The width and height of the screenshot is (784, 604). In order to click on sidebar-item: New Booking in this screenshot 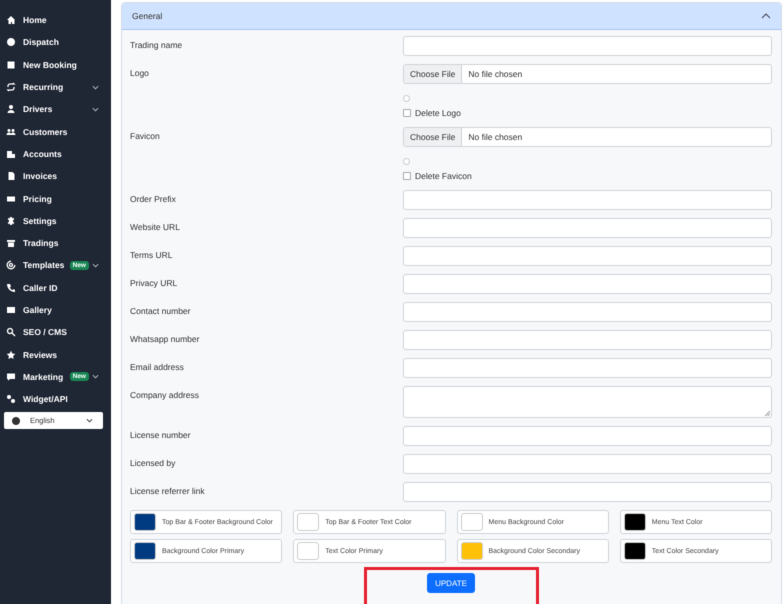, I will do `click(55, 65)`.